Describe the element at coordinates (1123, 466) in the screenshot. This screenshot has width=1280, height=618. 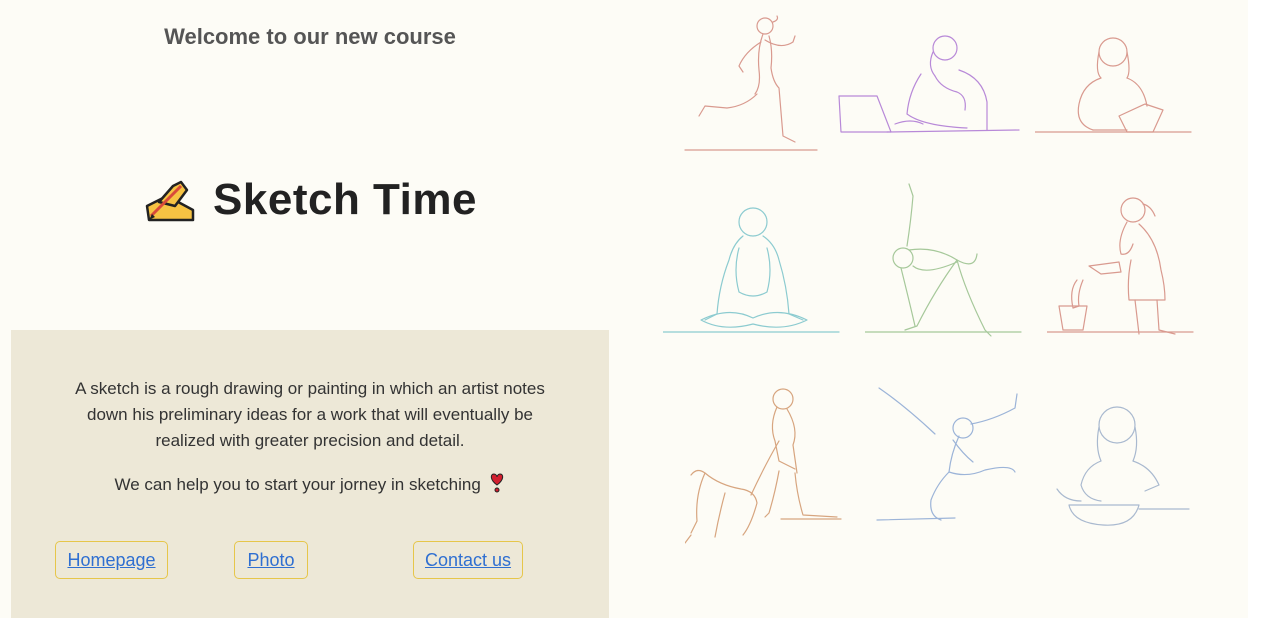
I see `cook-sketch-icon` at that location.